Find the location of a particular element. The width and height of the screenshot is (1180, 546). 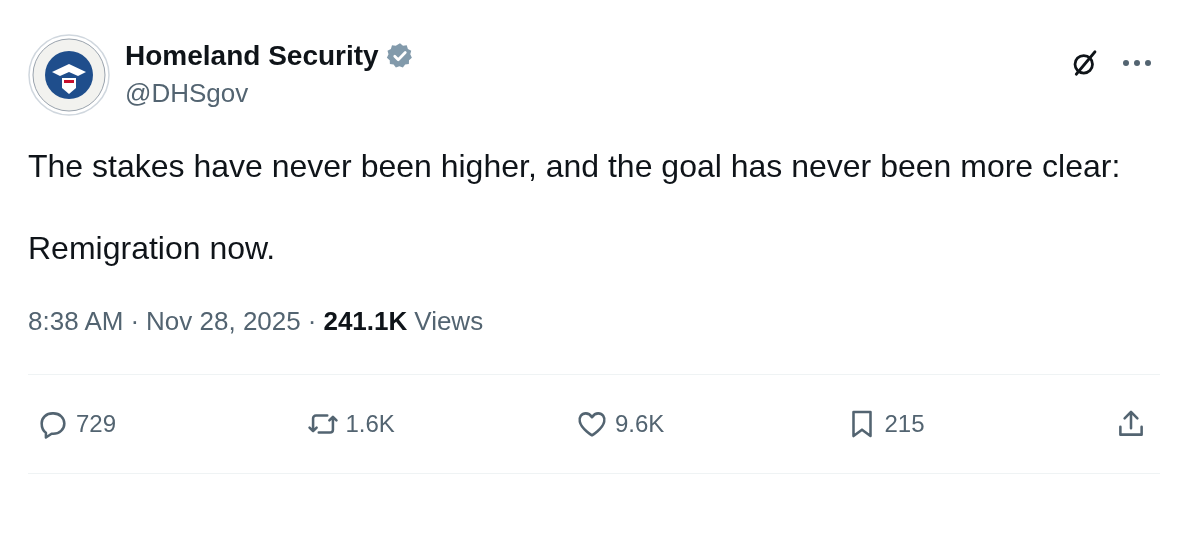

reply-button: 729 is located at coordinates (116, 424).